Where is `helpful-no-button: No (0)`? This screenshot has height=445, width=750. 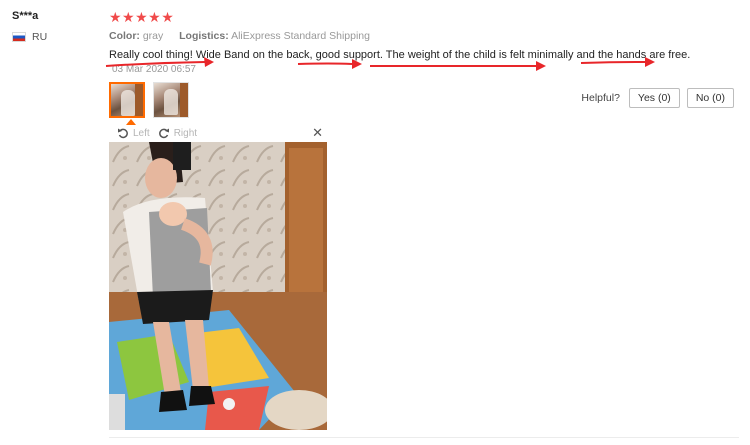
helpful-no-button: No (0) is located at coordinates (710, 98).